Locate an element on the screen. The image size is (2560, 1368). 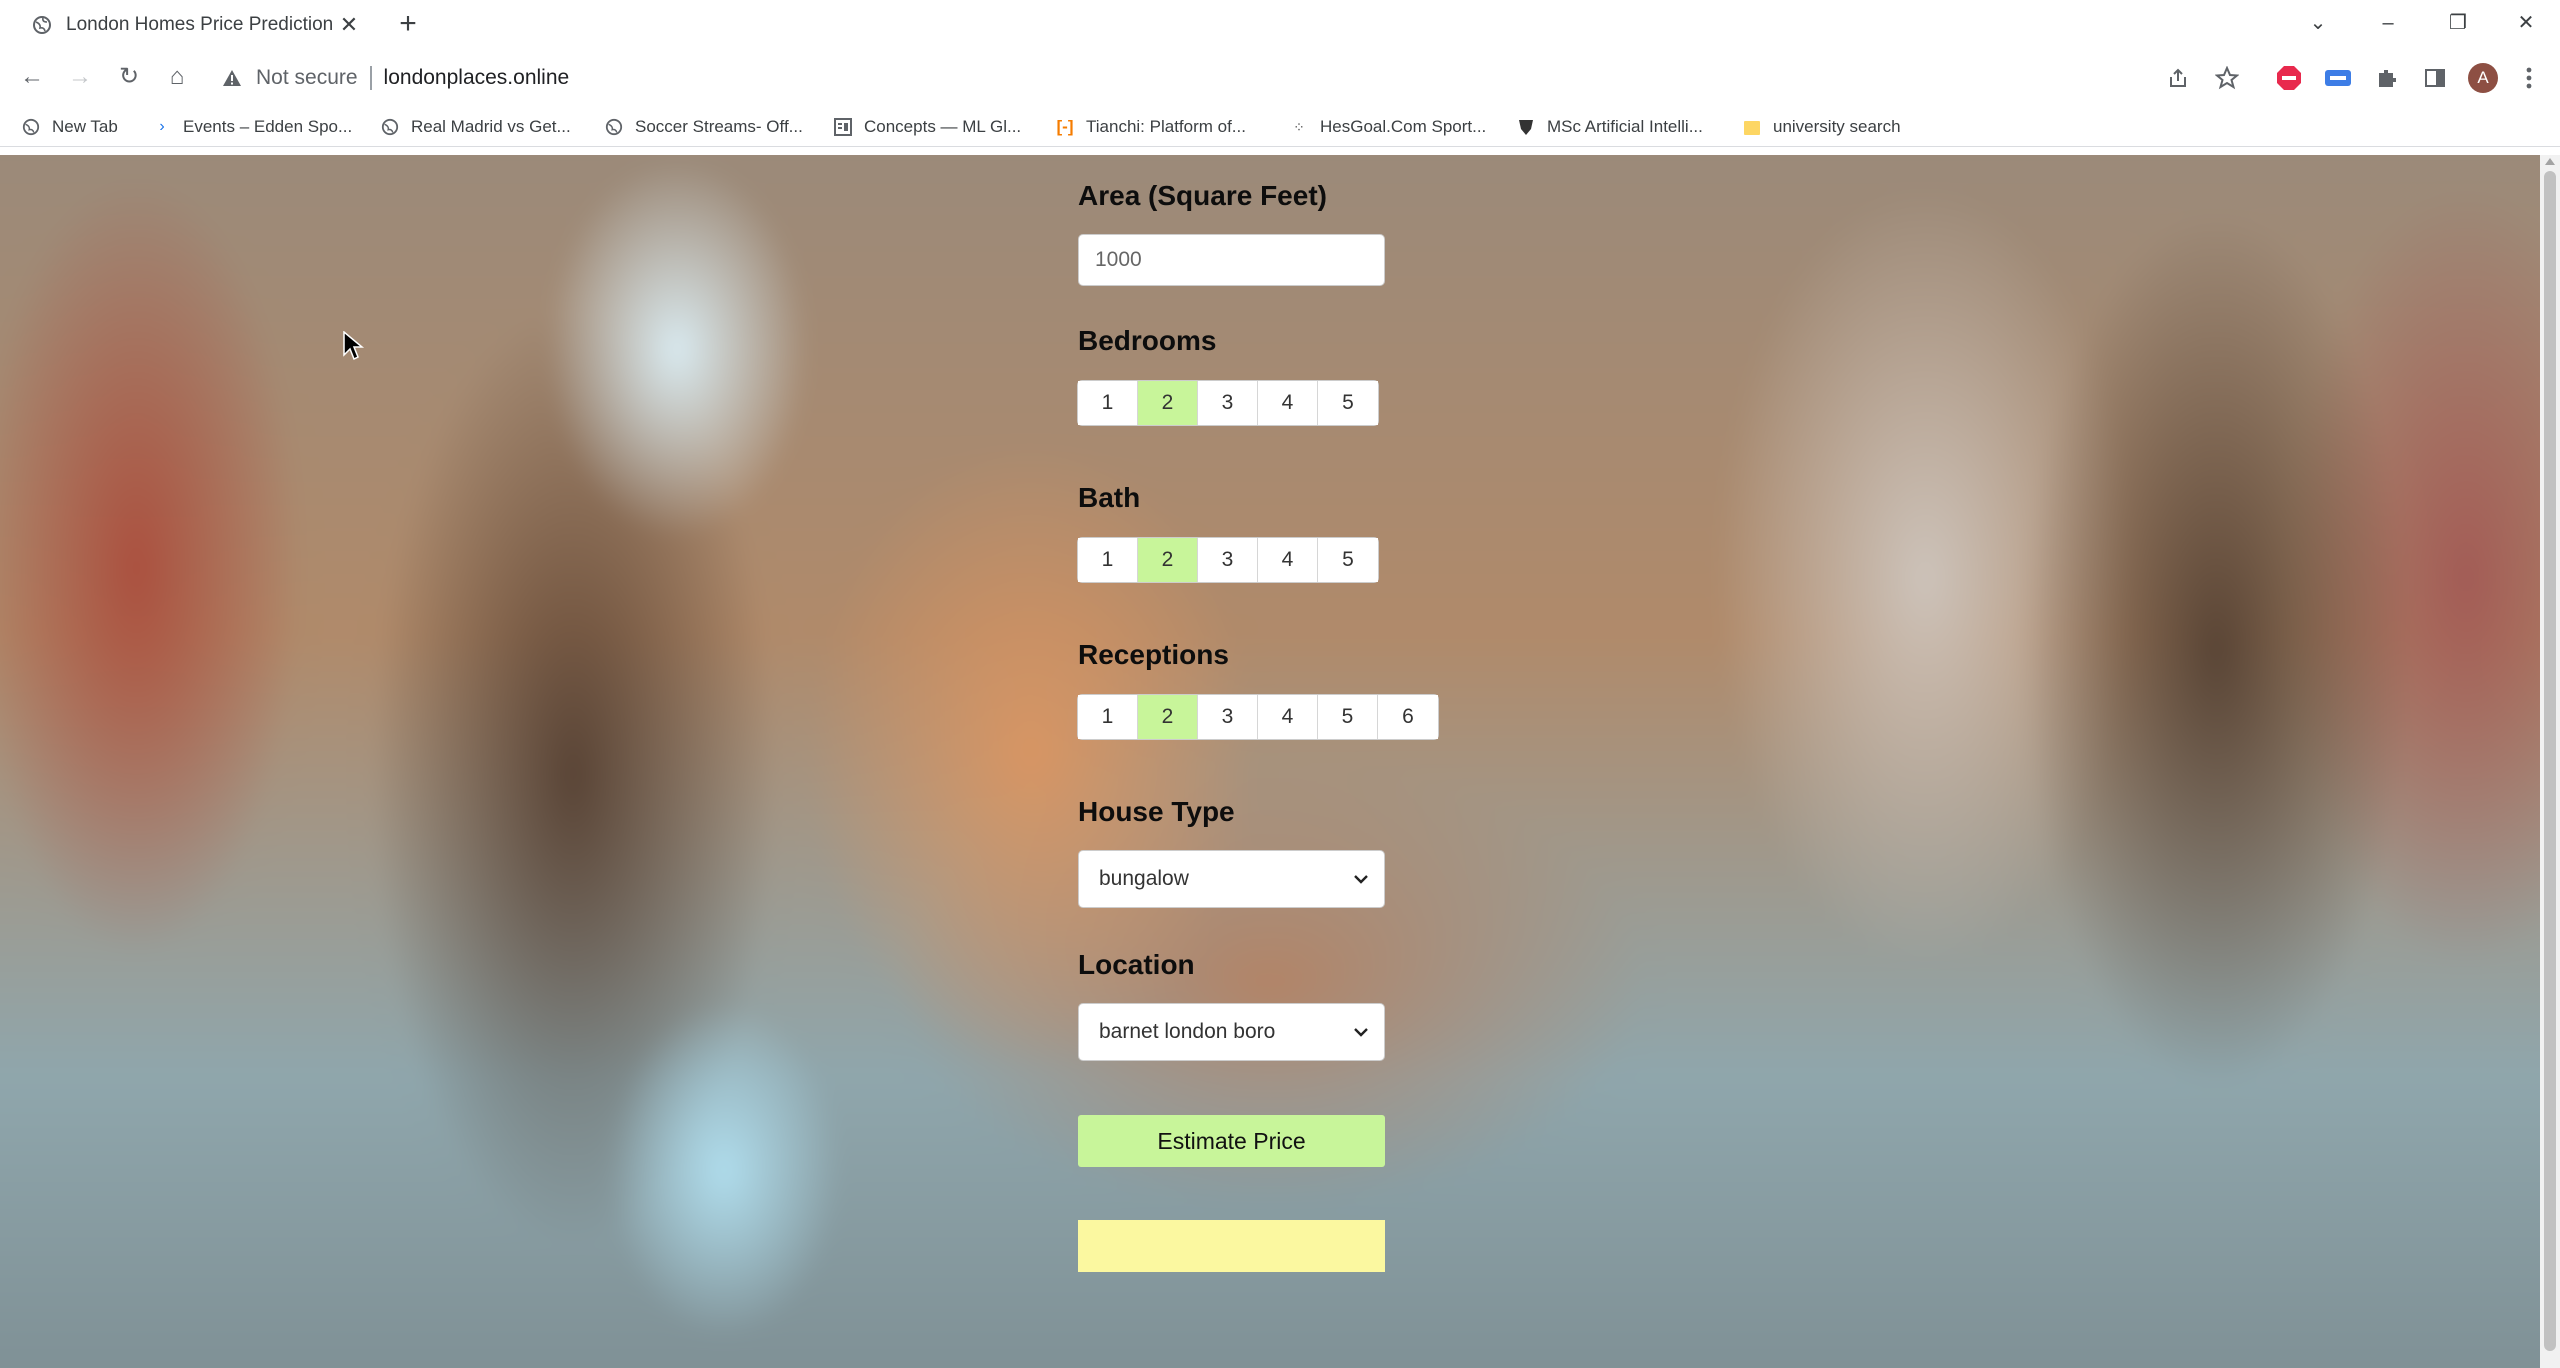
back-icon: ← is located at coordinates (32, 77).